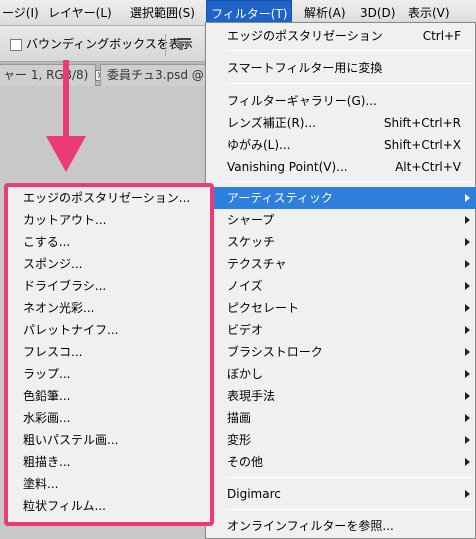 The image size is (476, 539). Describe the element at coordinates (16, 45) in the screenshot. I see `bounding-box-checkbox` at that location.